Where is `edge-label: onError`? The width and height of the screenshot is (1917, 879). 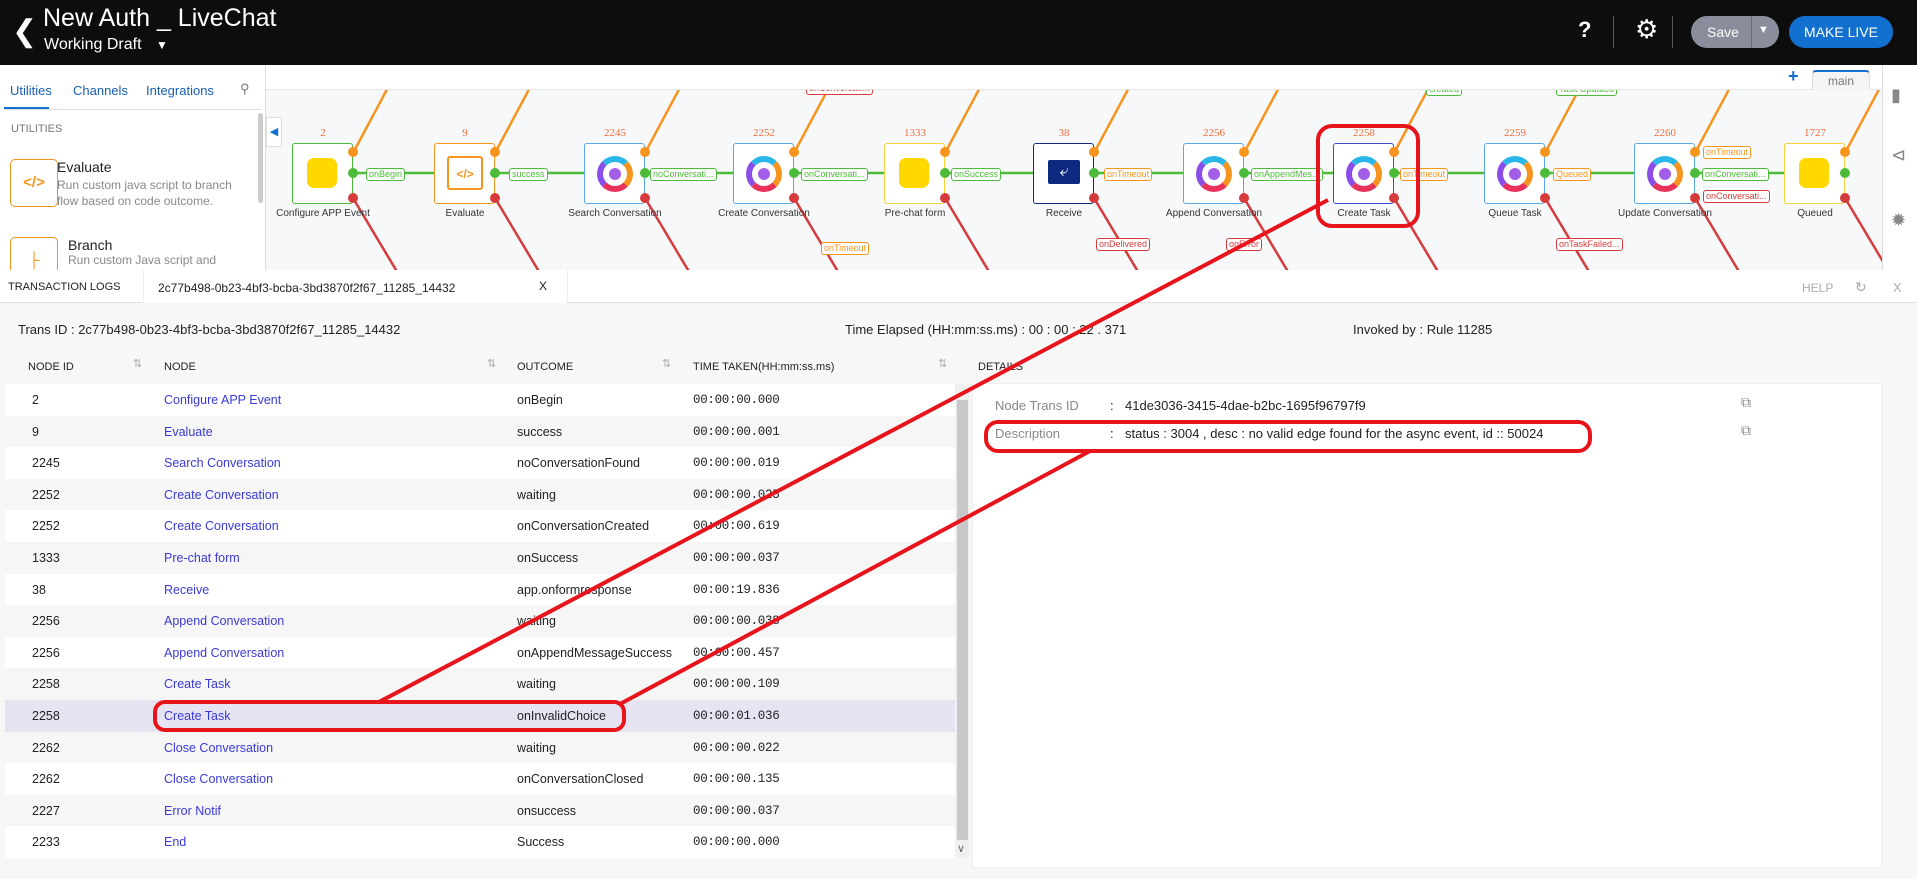
edge-label: onError is located at coordinates (1244, 244).